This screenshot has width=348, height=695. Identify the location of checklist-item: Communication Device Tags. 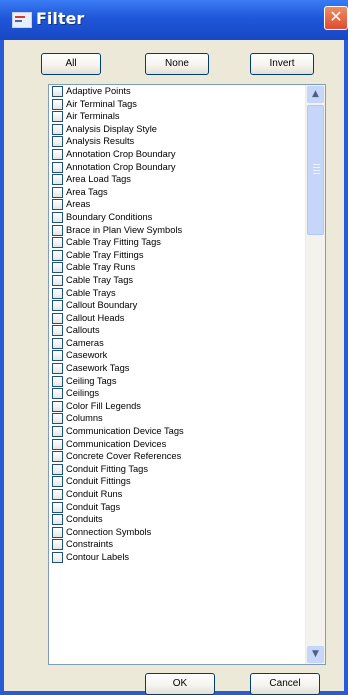
(177, 431).